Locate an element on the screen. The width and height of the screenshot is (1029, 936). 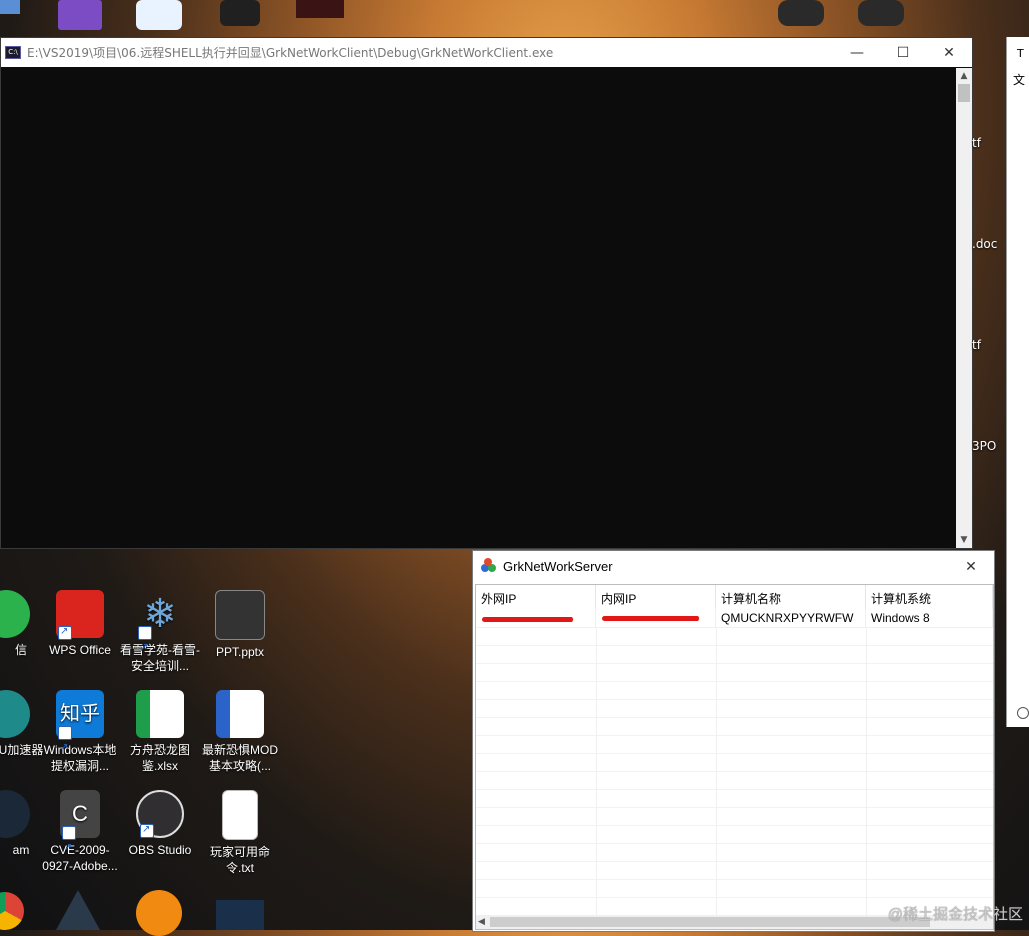
cell-os: Windows 8 is located at coordinates (929, 618).